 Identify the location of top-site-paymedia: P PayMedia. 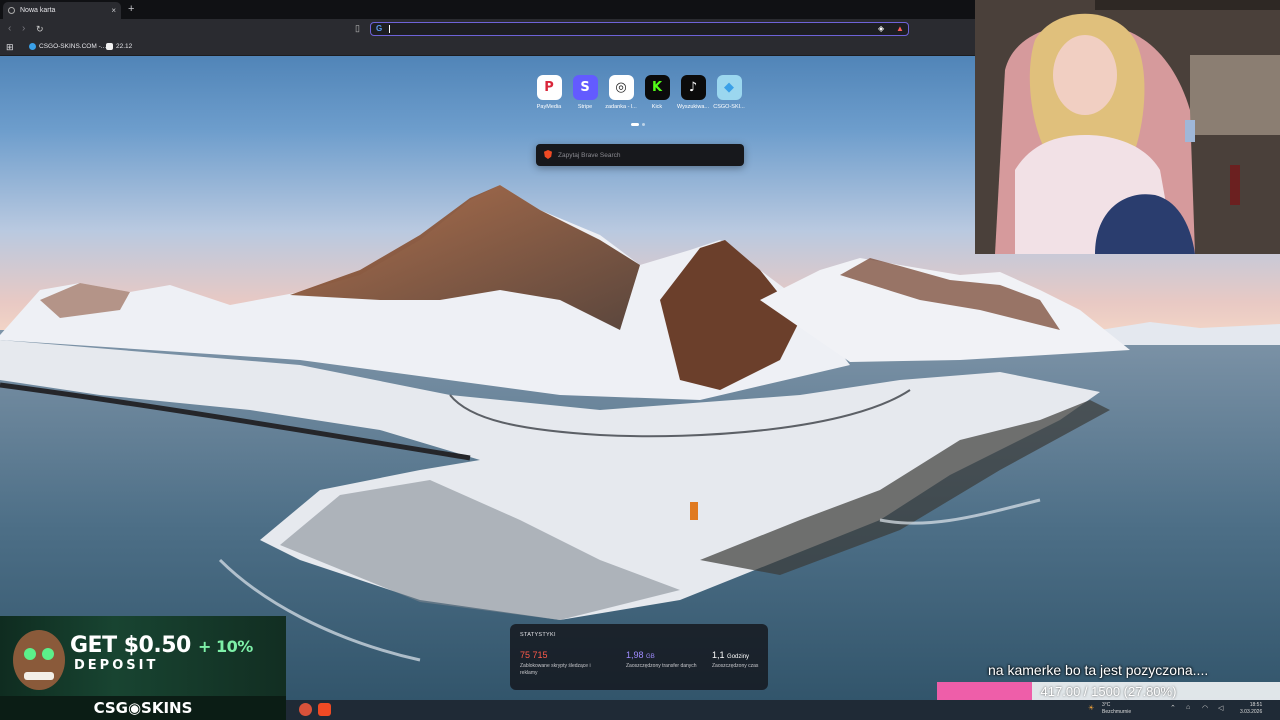
(549, 92).